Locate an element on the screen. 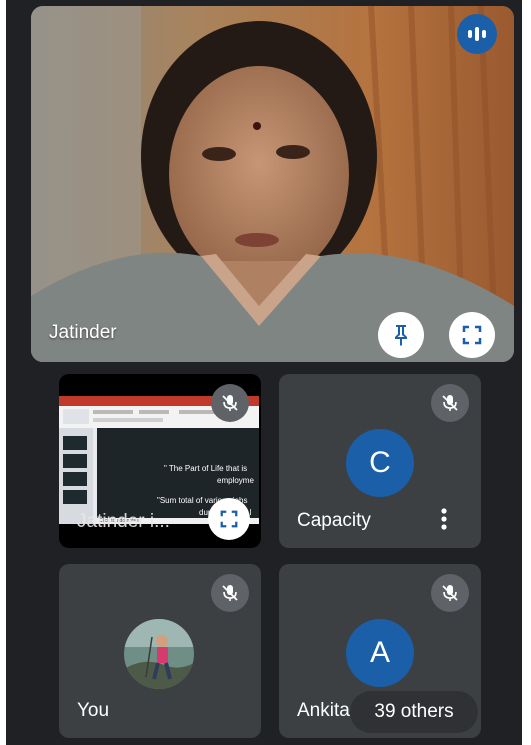  participant-name: You is located at coordinates (93, 710).